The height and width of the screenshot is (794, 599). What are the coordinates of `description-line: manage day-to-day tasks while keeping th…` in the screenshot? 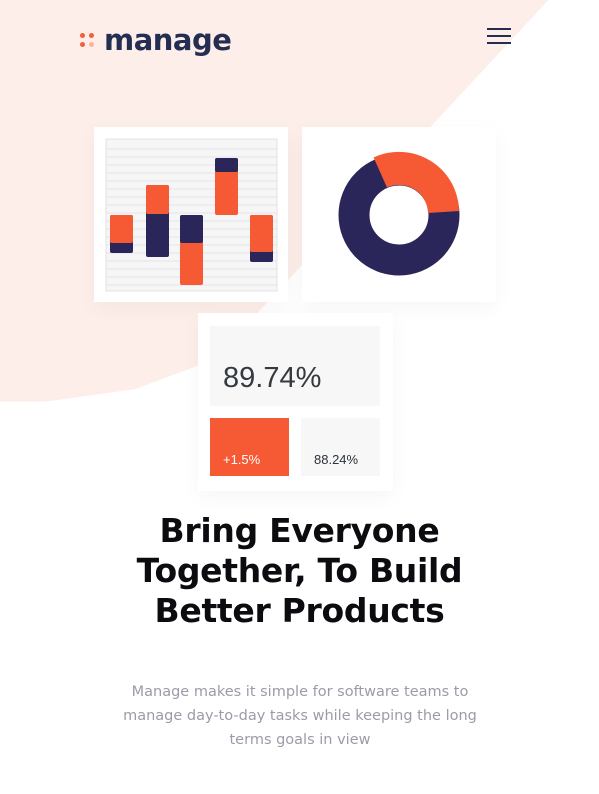 It's located at (300, 716).